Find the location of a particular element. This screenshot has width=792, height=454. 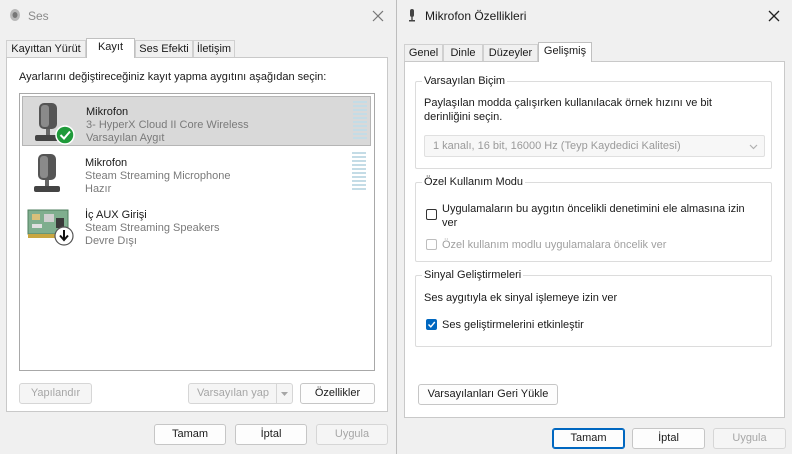

device-description: 3- HyperX Cloud II Core Wireless is located at coordinates (167, 125).